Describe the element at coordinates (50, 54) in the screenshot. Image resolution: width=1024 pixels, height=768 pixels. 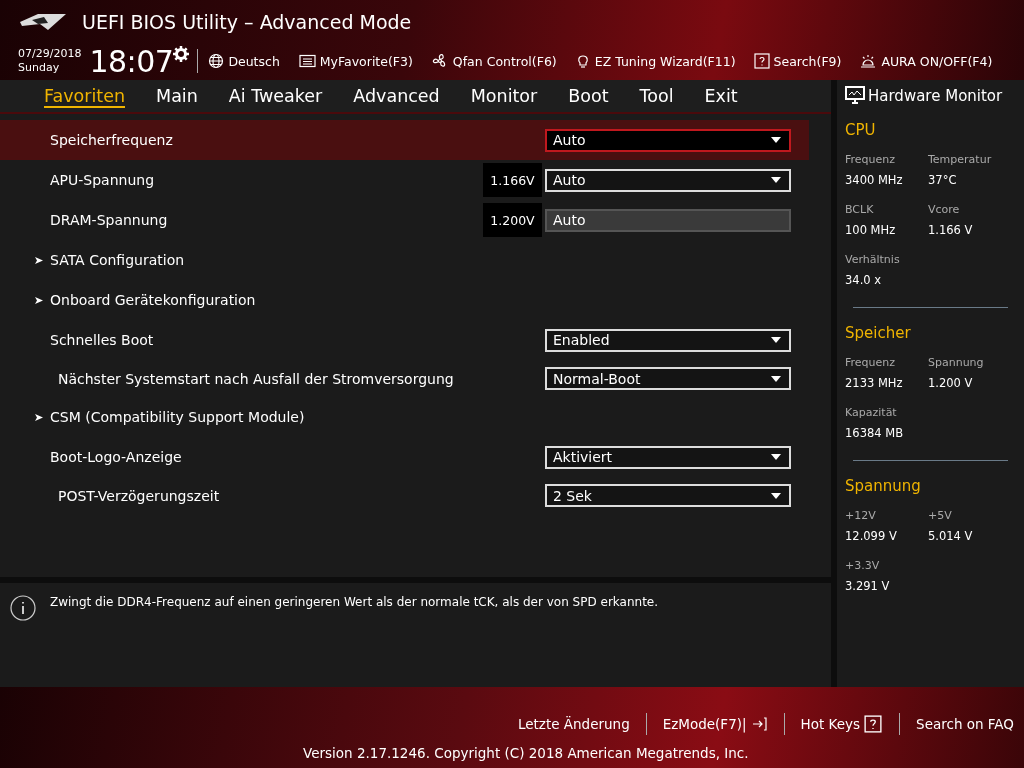
I see `date-text: 07/29/2018` at that location.